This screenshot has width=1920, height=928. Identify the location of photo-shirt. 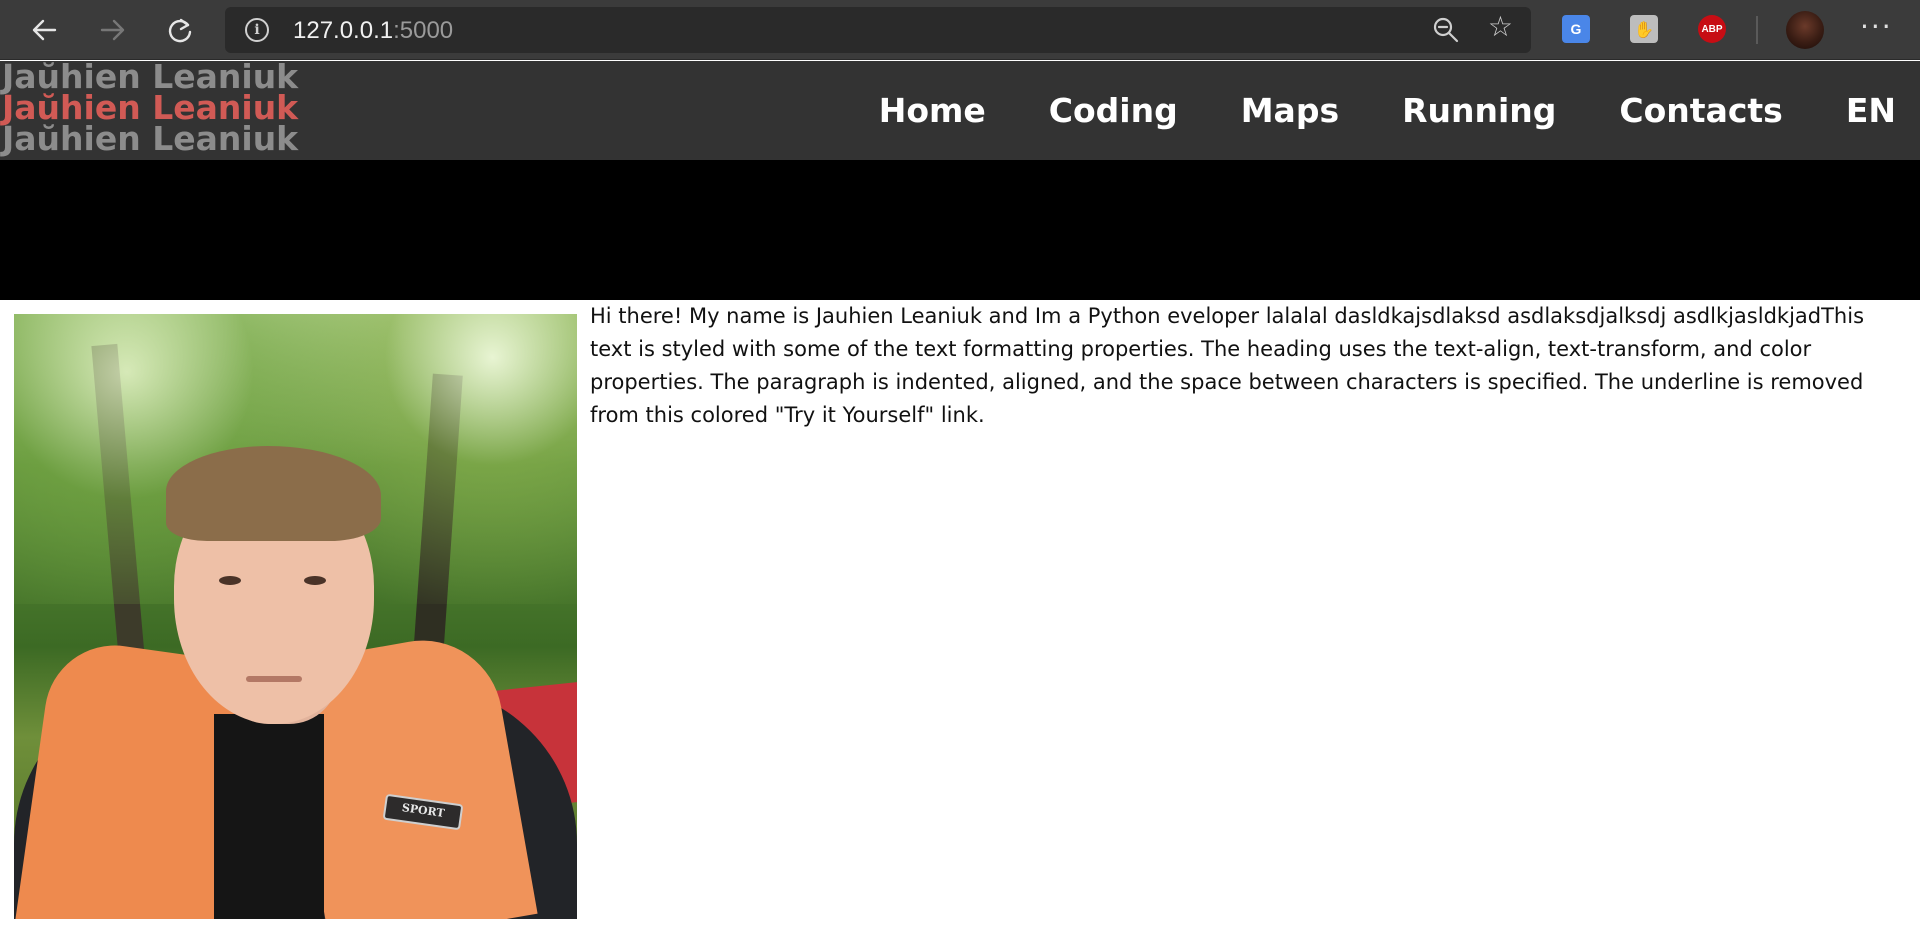
(269, 816).